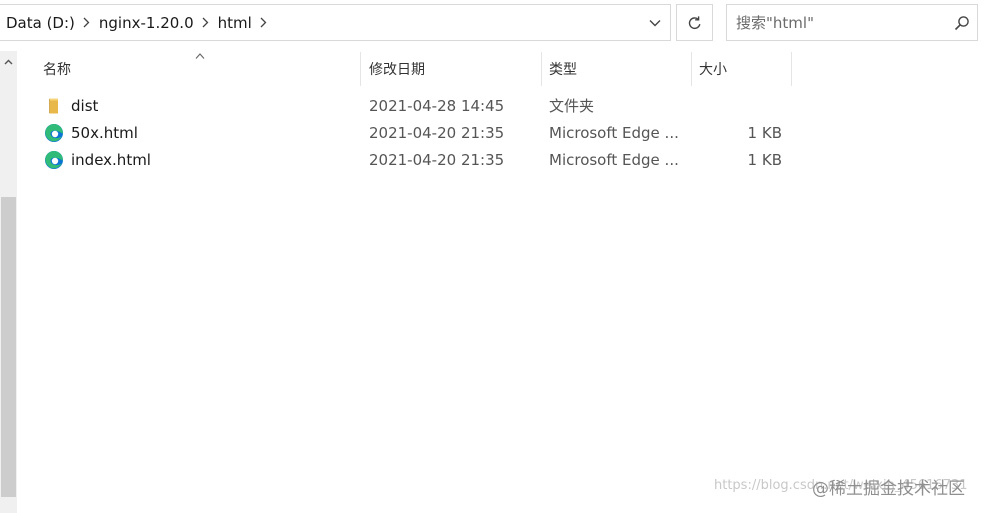  What do you see at coordinates (740, 105) in the screenshot?
I see `file-size` at bounding box center [740, 105].